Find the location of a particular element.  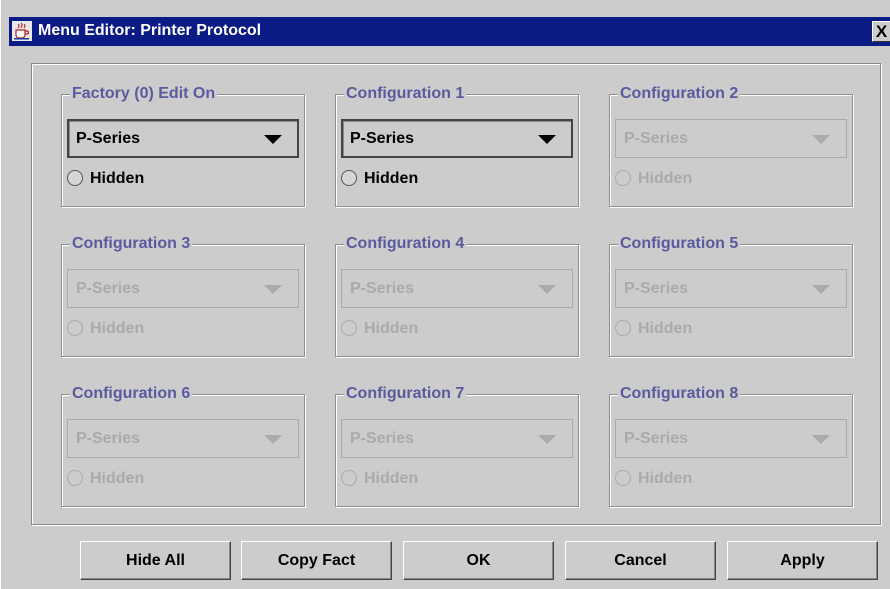

close-icon: X is located at coordinates (881, 31).